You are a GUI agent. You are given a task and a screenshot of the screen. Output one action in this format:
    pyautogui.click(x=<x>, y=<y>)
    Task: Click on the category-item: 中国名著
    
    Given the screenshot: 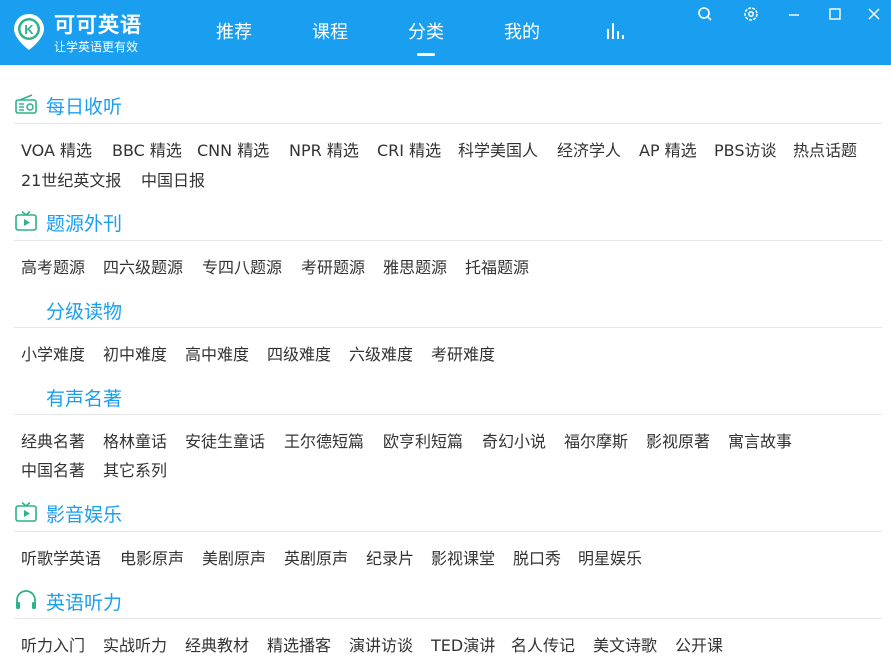 What is the action you would take?
    pyautogui.click(x=53, y=469)
    